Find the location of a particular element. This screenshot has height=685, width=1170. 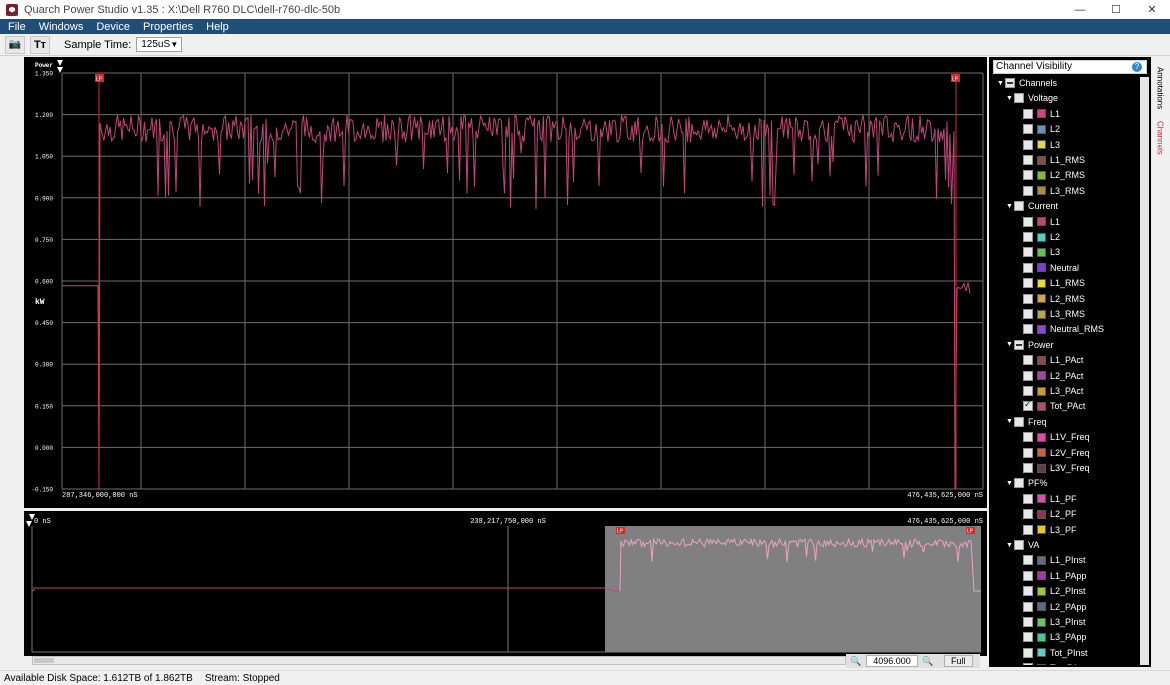

text-annotation-button: Tт is located at coordinates (40, 44).